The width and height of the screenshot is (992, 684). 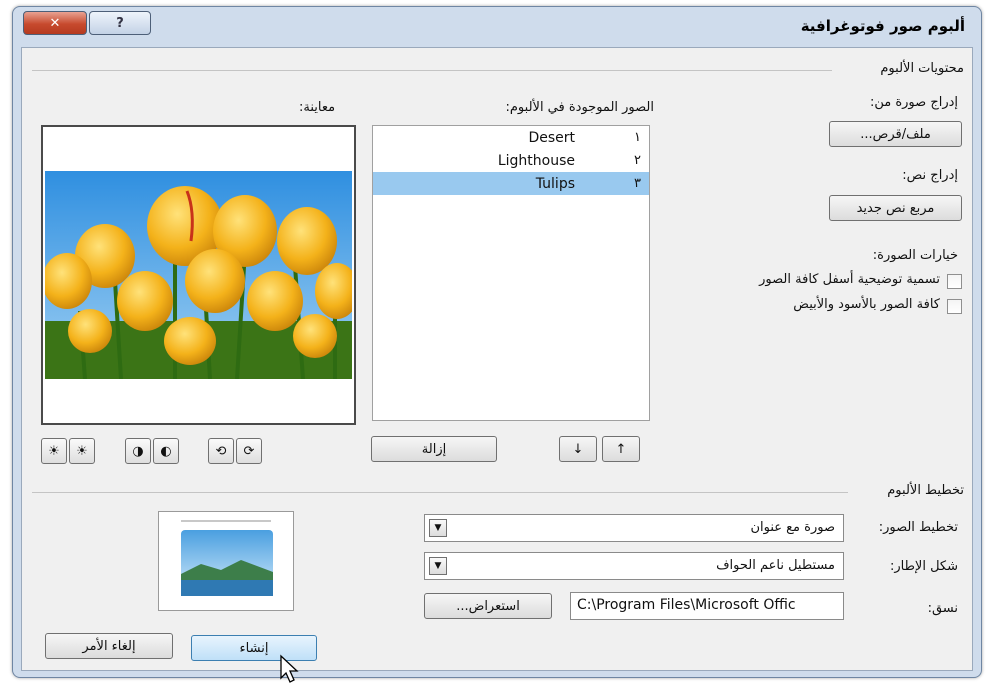 I want to click on contents-group-title: محتويات الألبوم, so click(x=919, y=68).